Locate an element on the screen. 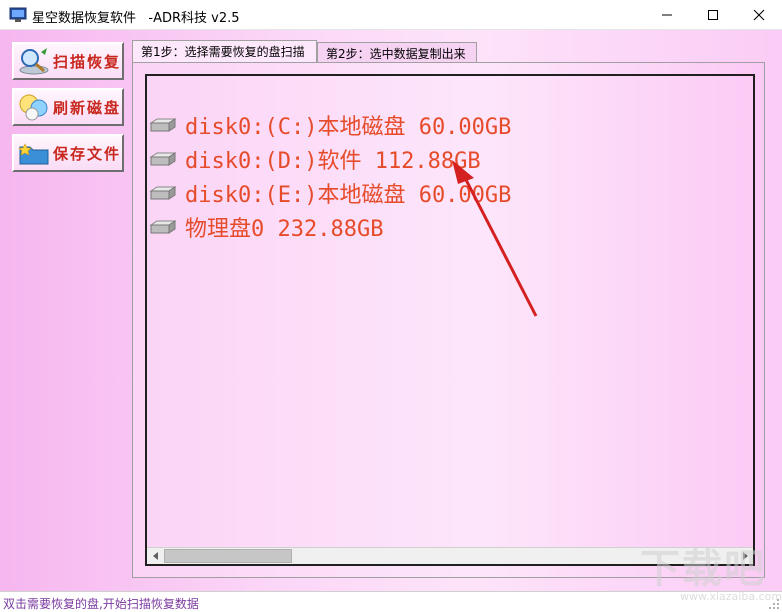 This screenshot has height=612, width=782. physical-disk-item: 物理盘0 232.88GB is located at coordinates (266, 227).